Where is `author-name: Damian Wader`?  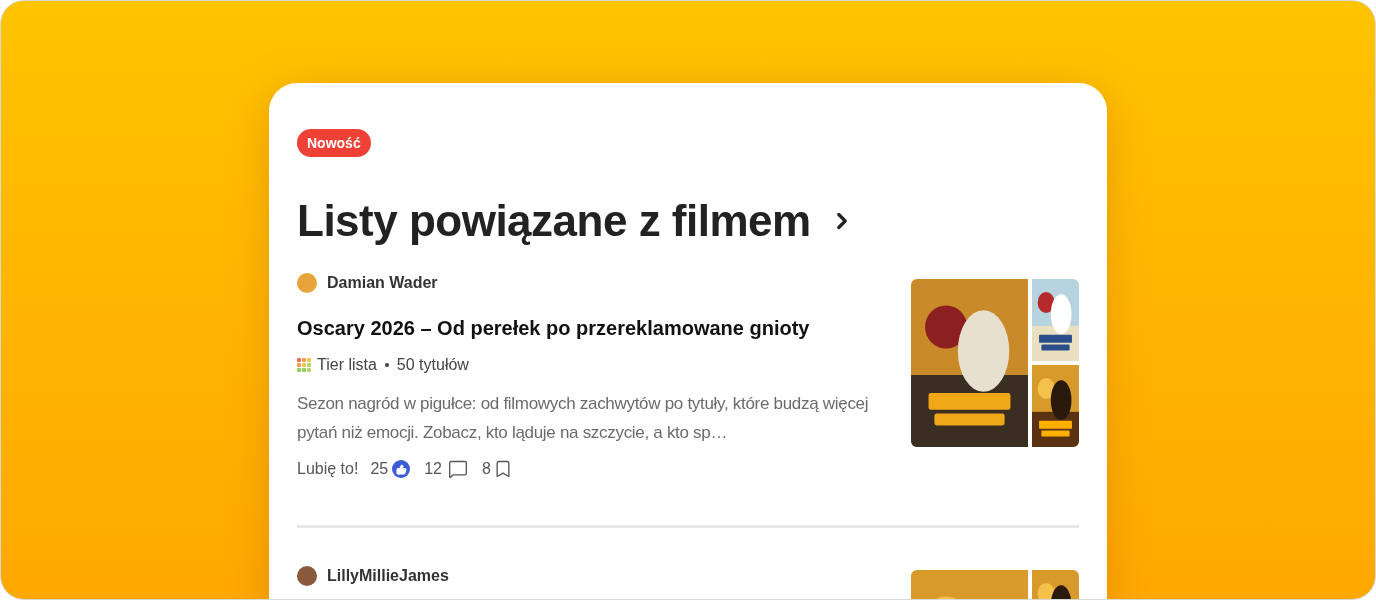 author-name: Damian Wader is located at coordinates (382, 283).